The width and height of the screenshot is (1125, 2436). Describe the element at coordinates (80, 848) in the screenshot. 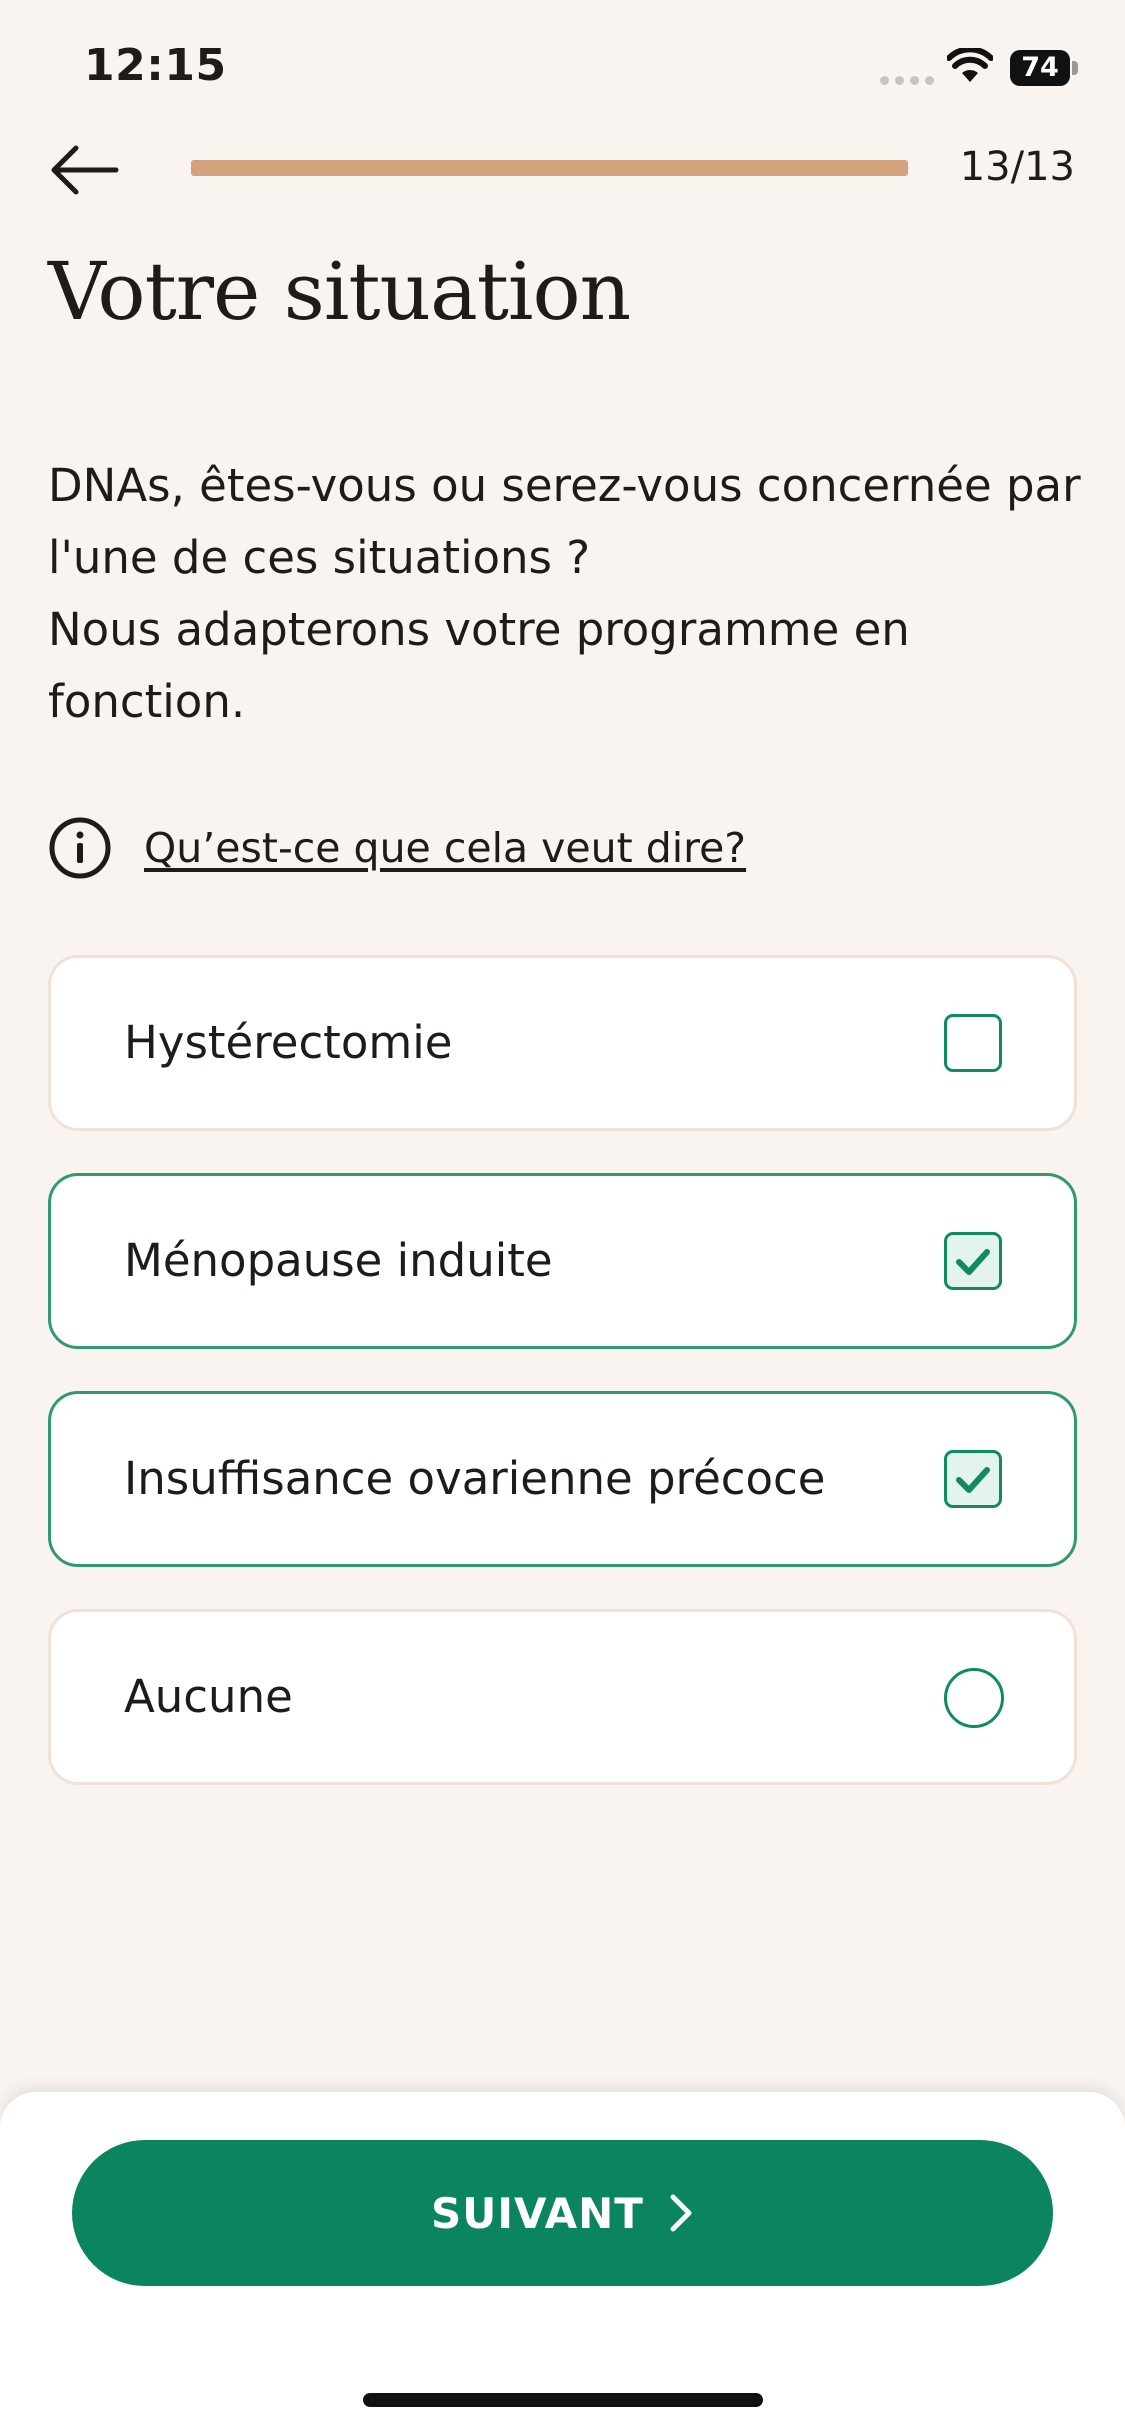

I see `info-icon` at that location.